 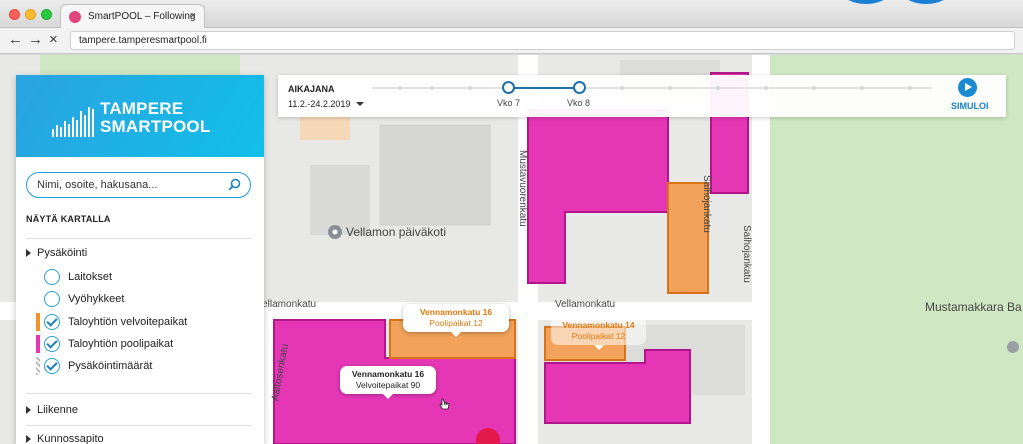 I want to click on parking-callout: Vennamonkatu 14 Poolipaikat 12, so click(x=598, y=333).